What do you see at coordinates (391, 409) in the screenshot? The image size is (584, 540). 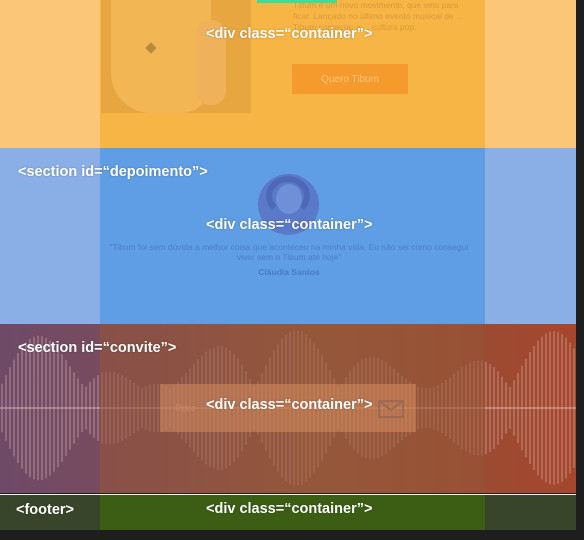 I see `envelope-icon` at bounding box center [391, 409].